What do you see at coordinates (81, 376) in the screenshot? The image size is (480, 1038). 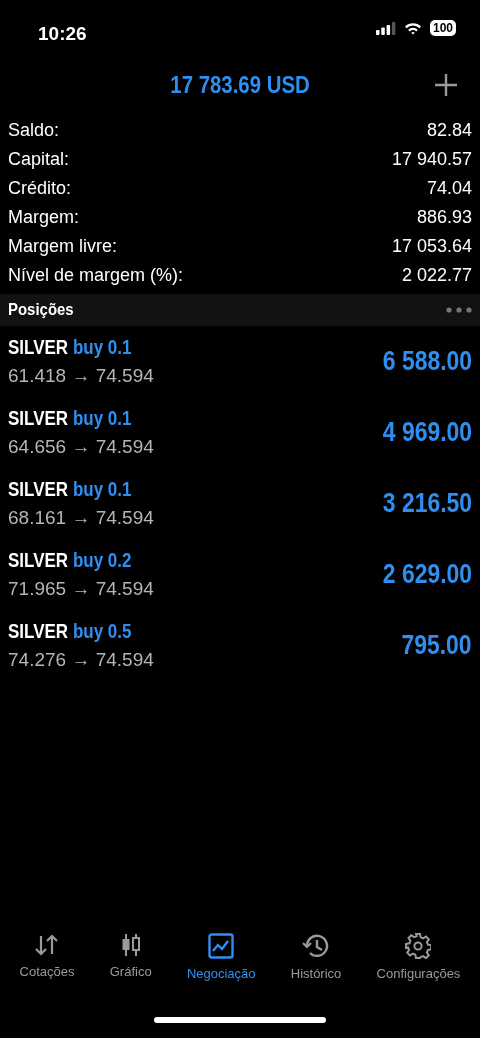 I see `position-prices: 61.418 → 74.594` at bounding box center [81, 376].